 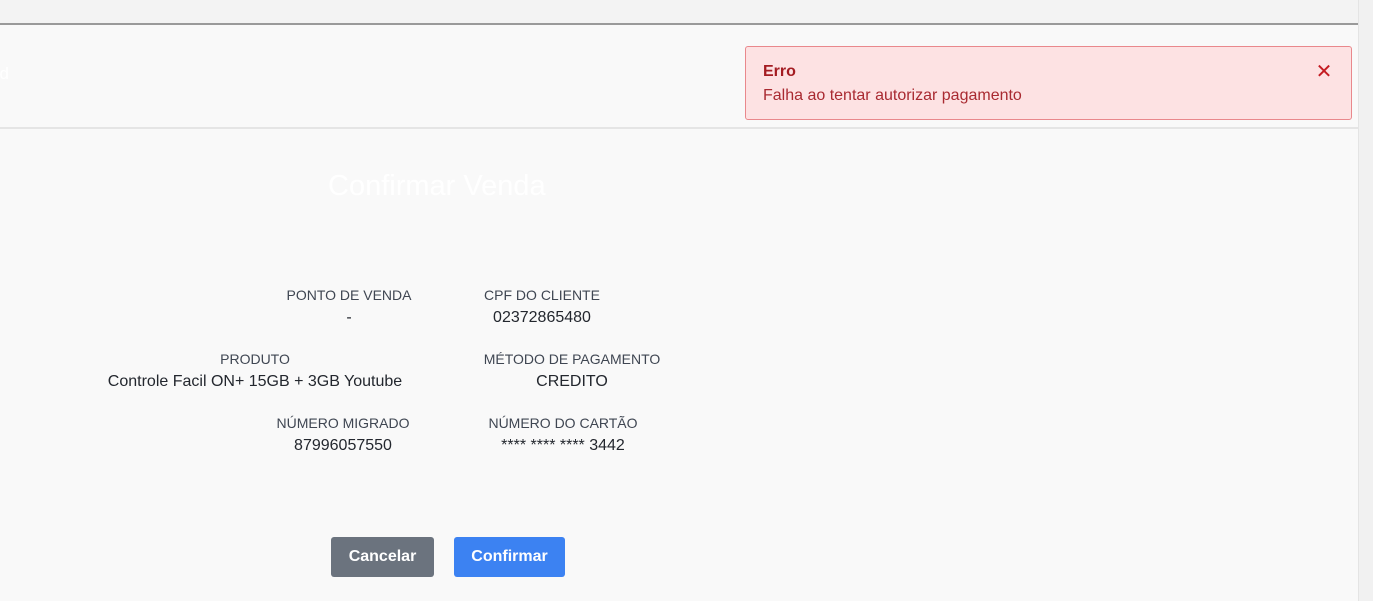 What do you see at coordinates (779, 71) in the screenshot?
I see `toast-title: Erro` at bounding box center [779, 71].